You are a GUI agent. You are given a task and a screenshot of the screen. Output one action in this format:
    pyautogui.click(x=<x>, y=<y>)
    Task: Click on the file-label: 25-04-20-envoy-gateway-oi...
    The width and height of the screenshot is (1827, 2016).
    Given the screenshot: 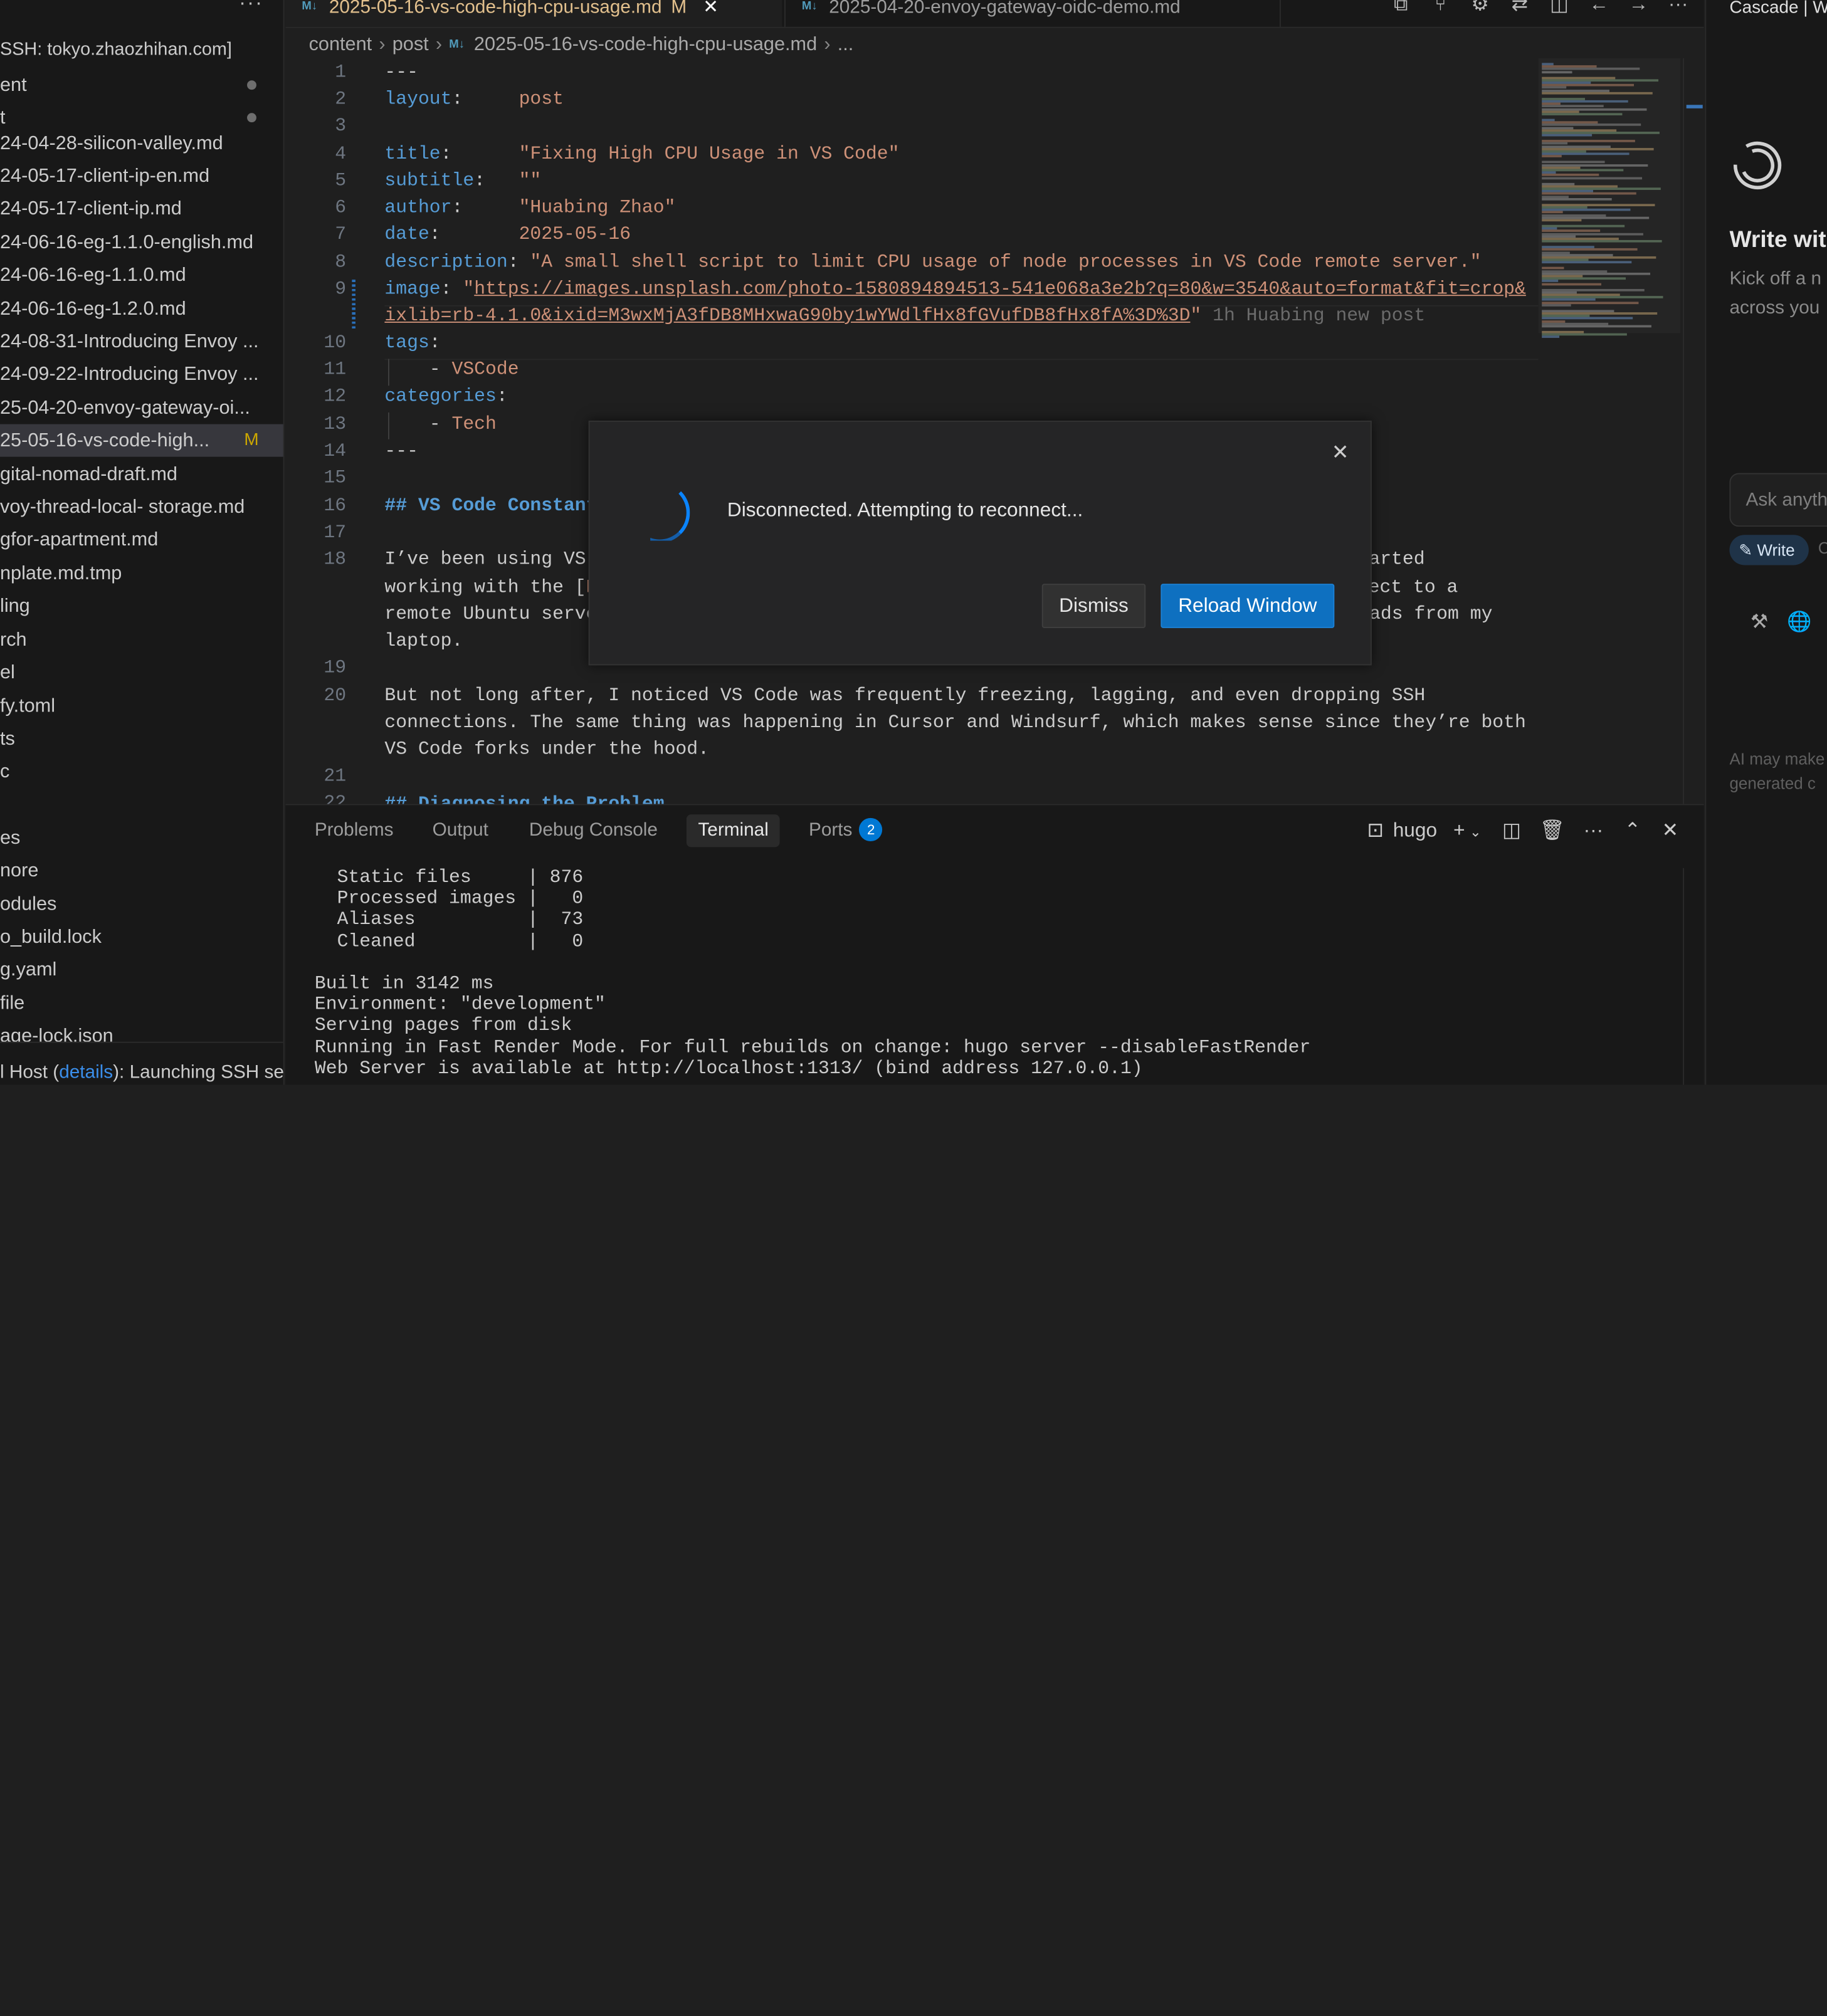 What is the action you would take?
    pyautogui.click(x=125, y=408)
    